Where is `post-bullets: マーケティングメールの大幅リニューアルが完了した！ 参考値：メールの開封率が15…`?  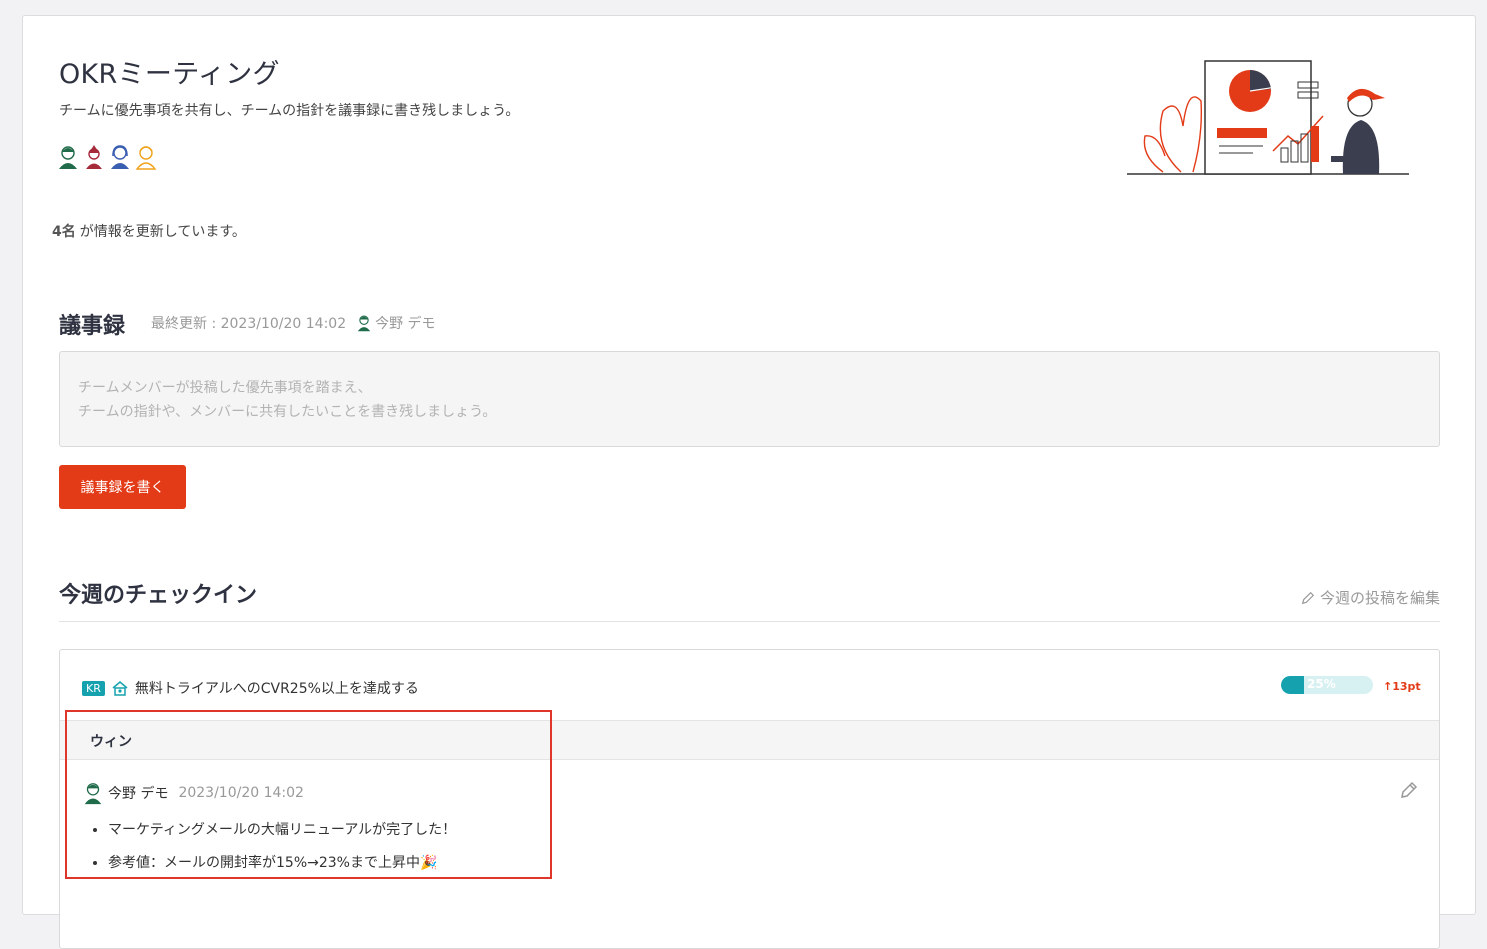 post-bullets: マーケティングメールの大幅リニューアルが完了した！ 参考値：メールの開封率が15… is located at coordinates (282, 853).